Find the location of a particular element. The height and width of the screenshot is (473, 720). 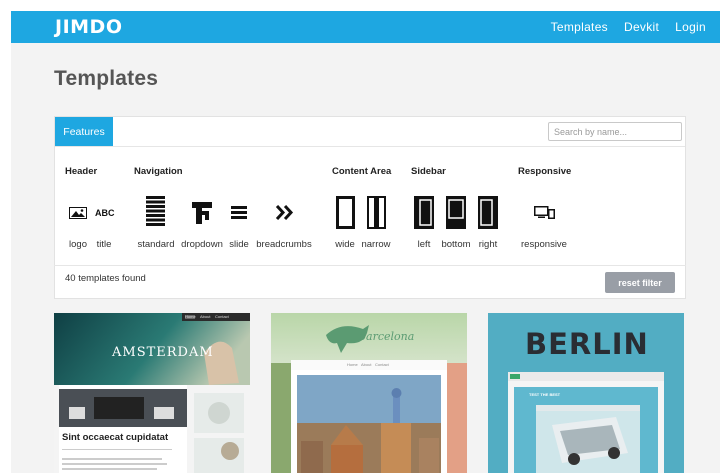

panel-header-divider is located at coordinates (370, 146).